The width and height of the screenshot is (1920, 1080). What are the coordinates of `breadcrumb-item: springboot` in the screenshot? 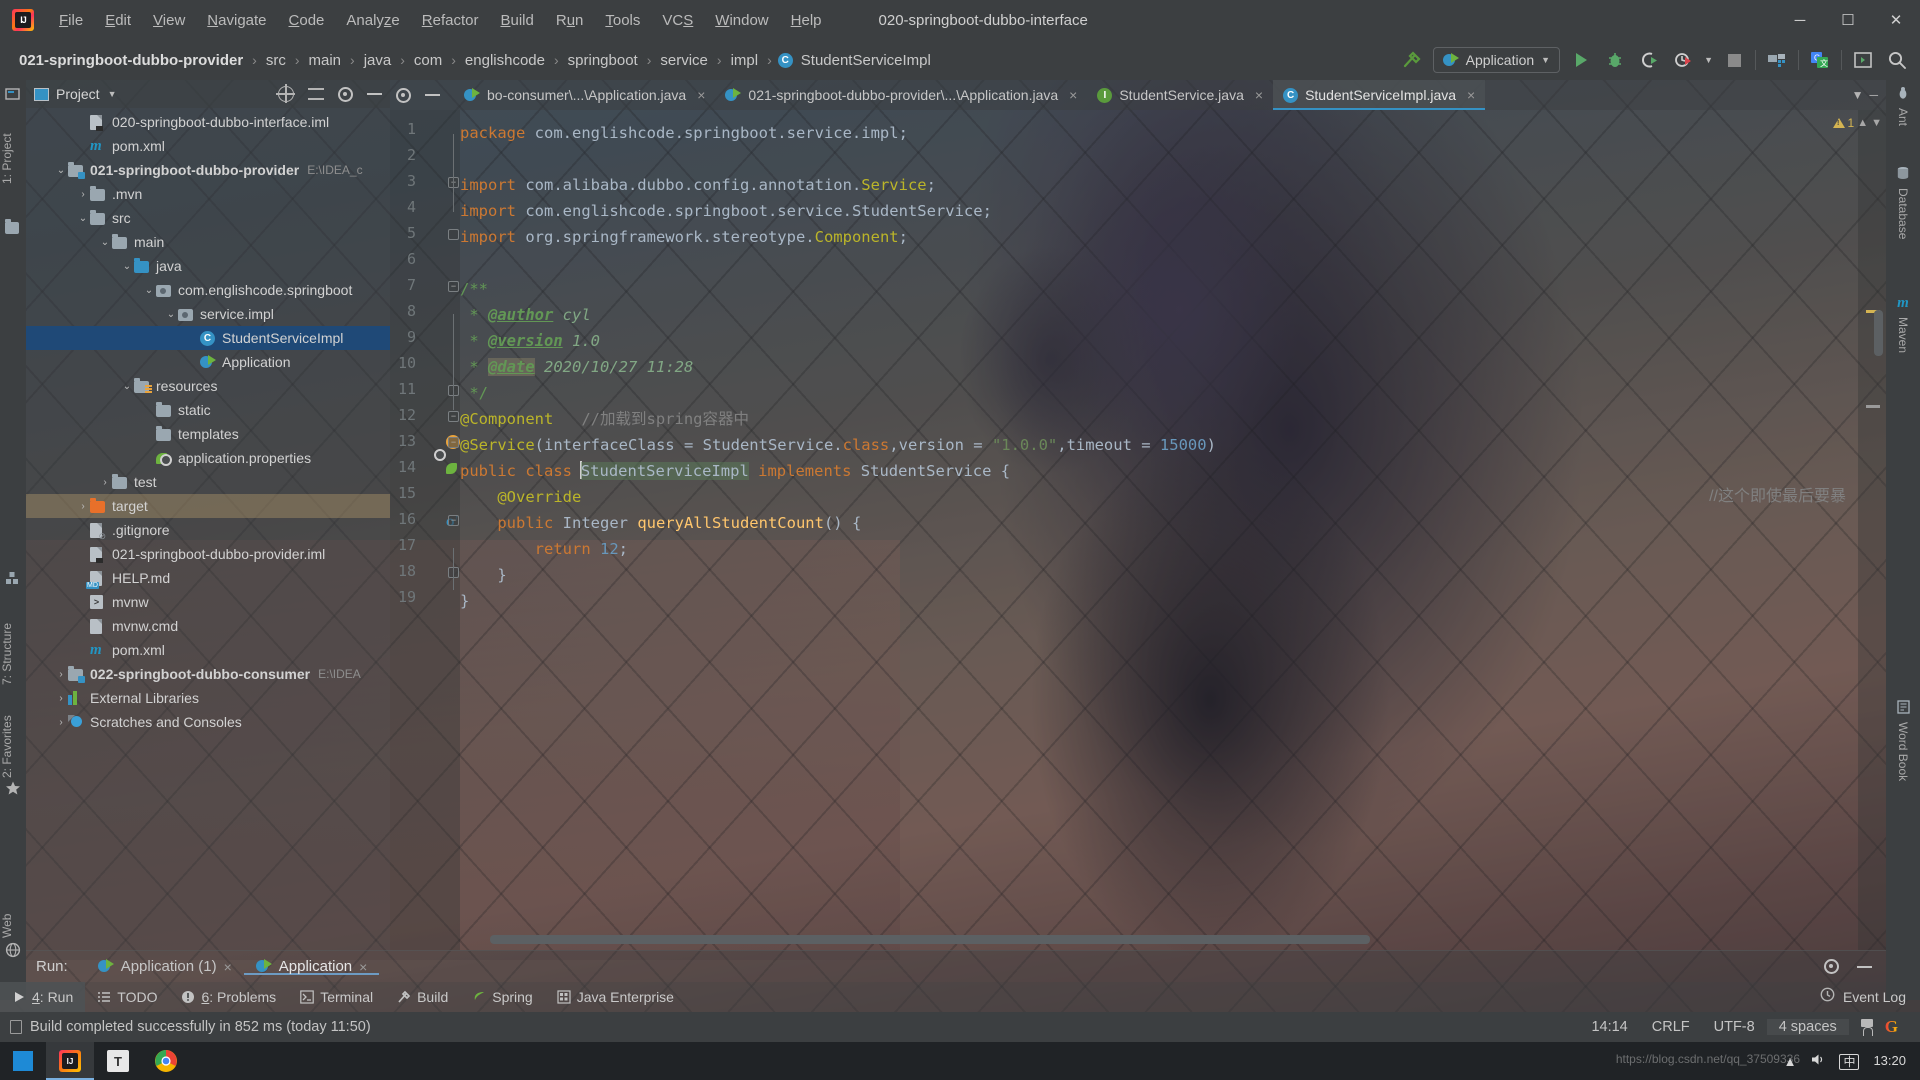 It's located at (603, 60).